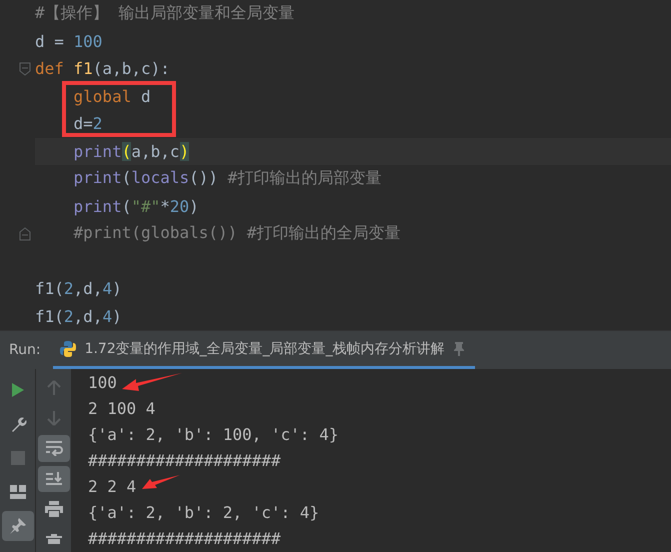 This screenshot has width=671, height=552. I want to click on output-line: 100, so click(102, 383).